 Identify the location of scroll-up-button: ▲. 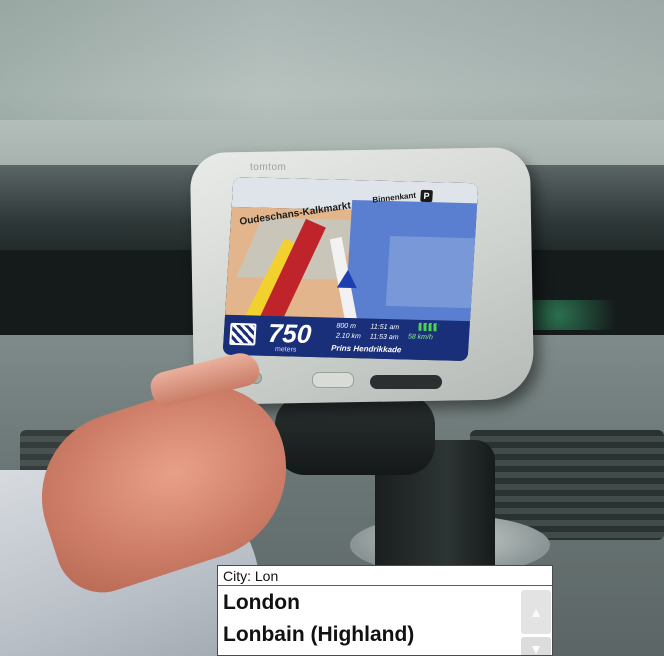
(536, 612).